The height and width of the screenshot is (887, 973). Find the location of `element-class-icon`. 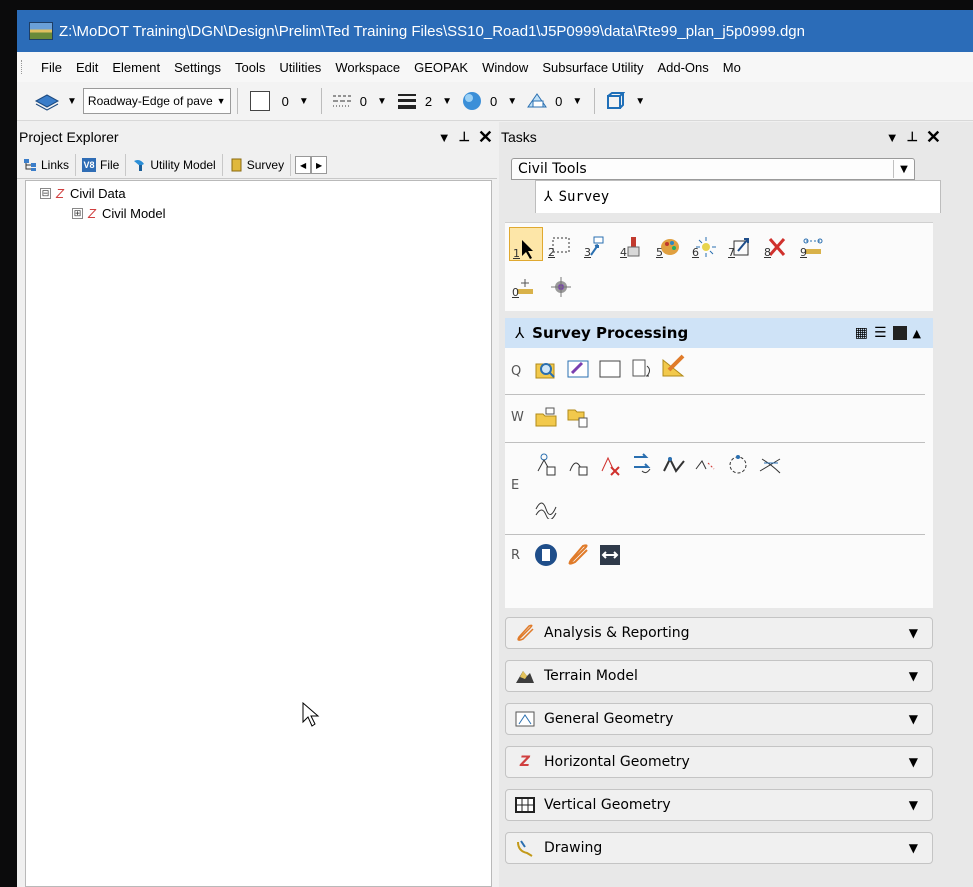

element-class-icon is located at coordinates (615, 101).